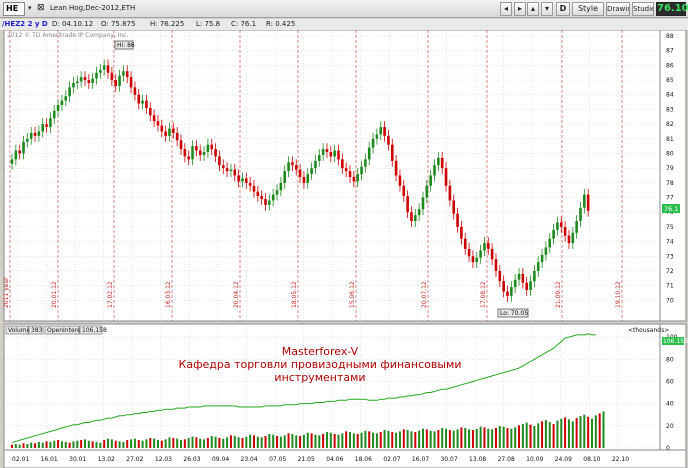 The image size is (688, 468). Describe the element at coordinates (77, 459) in the screenshot. I see `x-tick-label: 30.01` at that location.